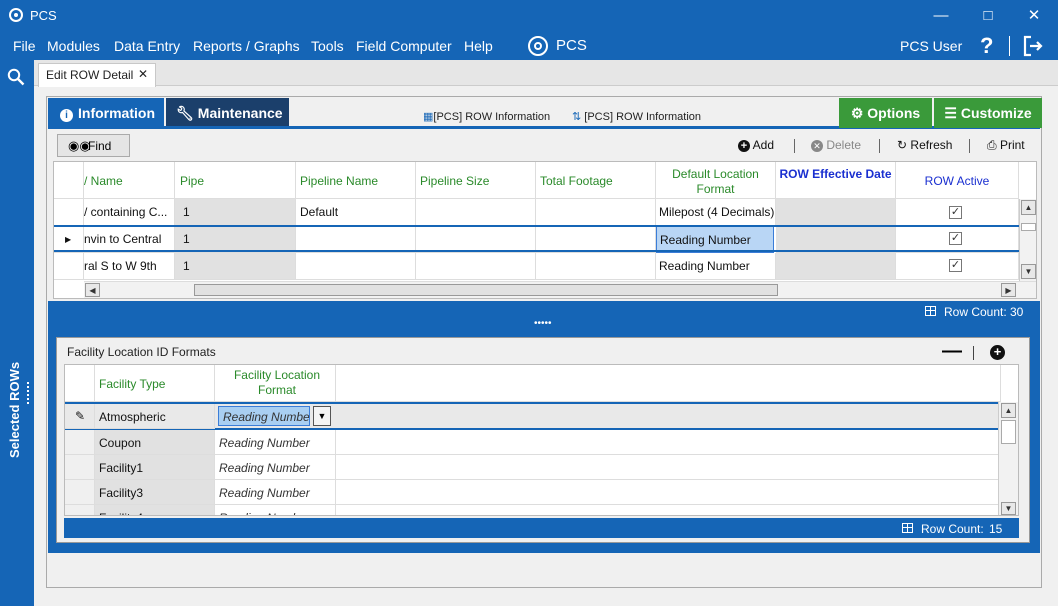 The width and height of the screenshot is (1058, 606). What do you see at coordinates (69, 239) in the screenshot?
I see `row-indicator-current: ▶` at bounding box center [69, 239].